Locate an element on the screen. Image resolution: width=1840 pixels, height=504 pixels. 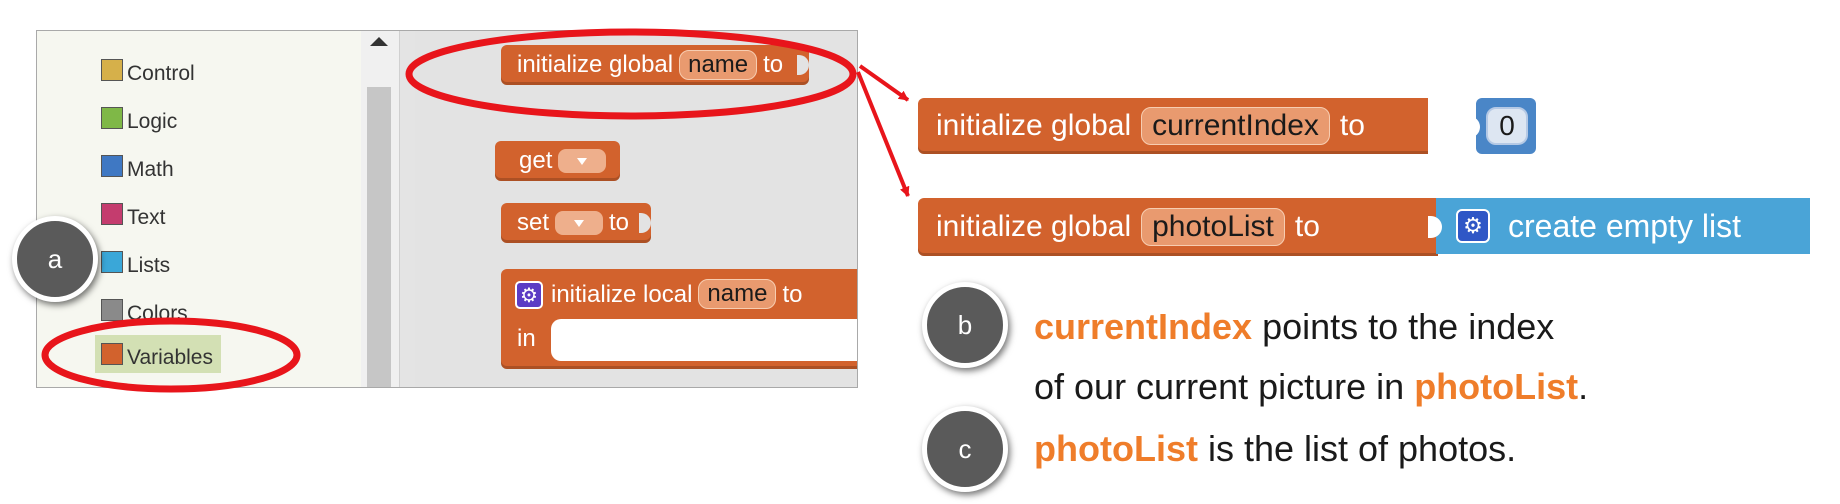
note-text: is the list of photos. is located at coordinates (1357, 448).